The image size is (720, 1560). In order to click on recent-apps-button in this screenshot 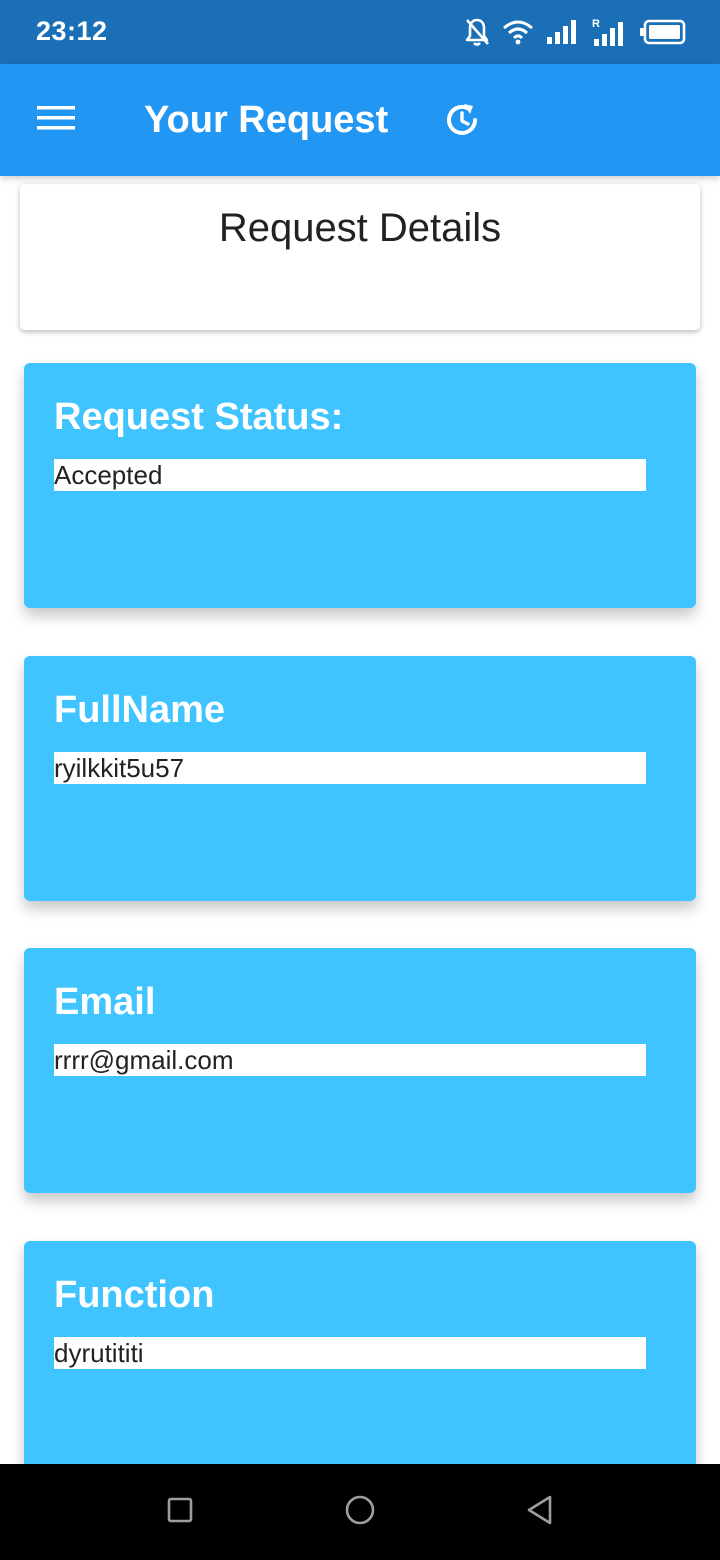, I will do `click(180, 1512)`.